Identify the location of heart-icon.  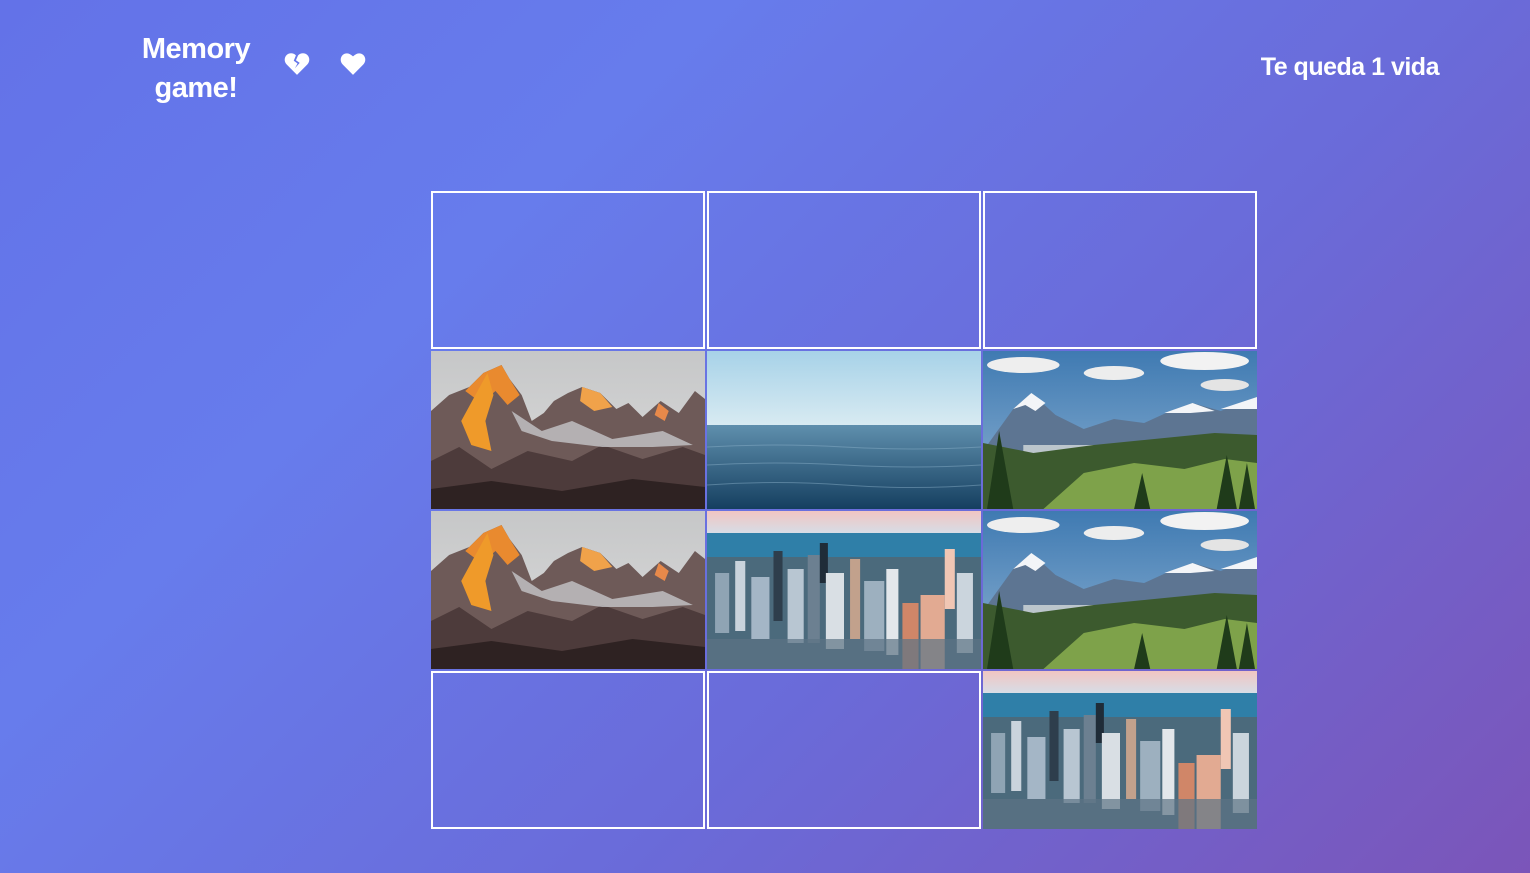
(353, 64).